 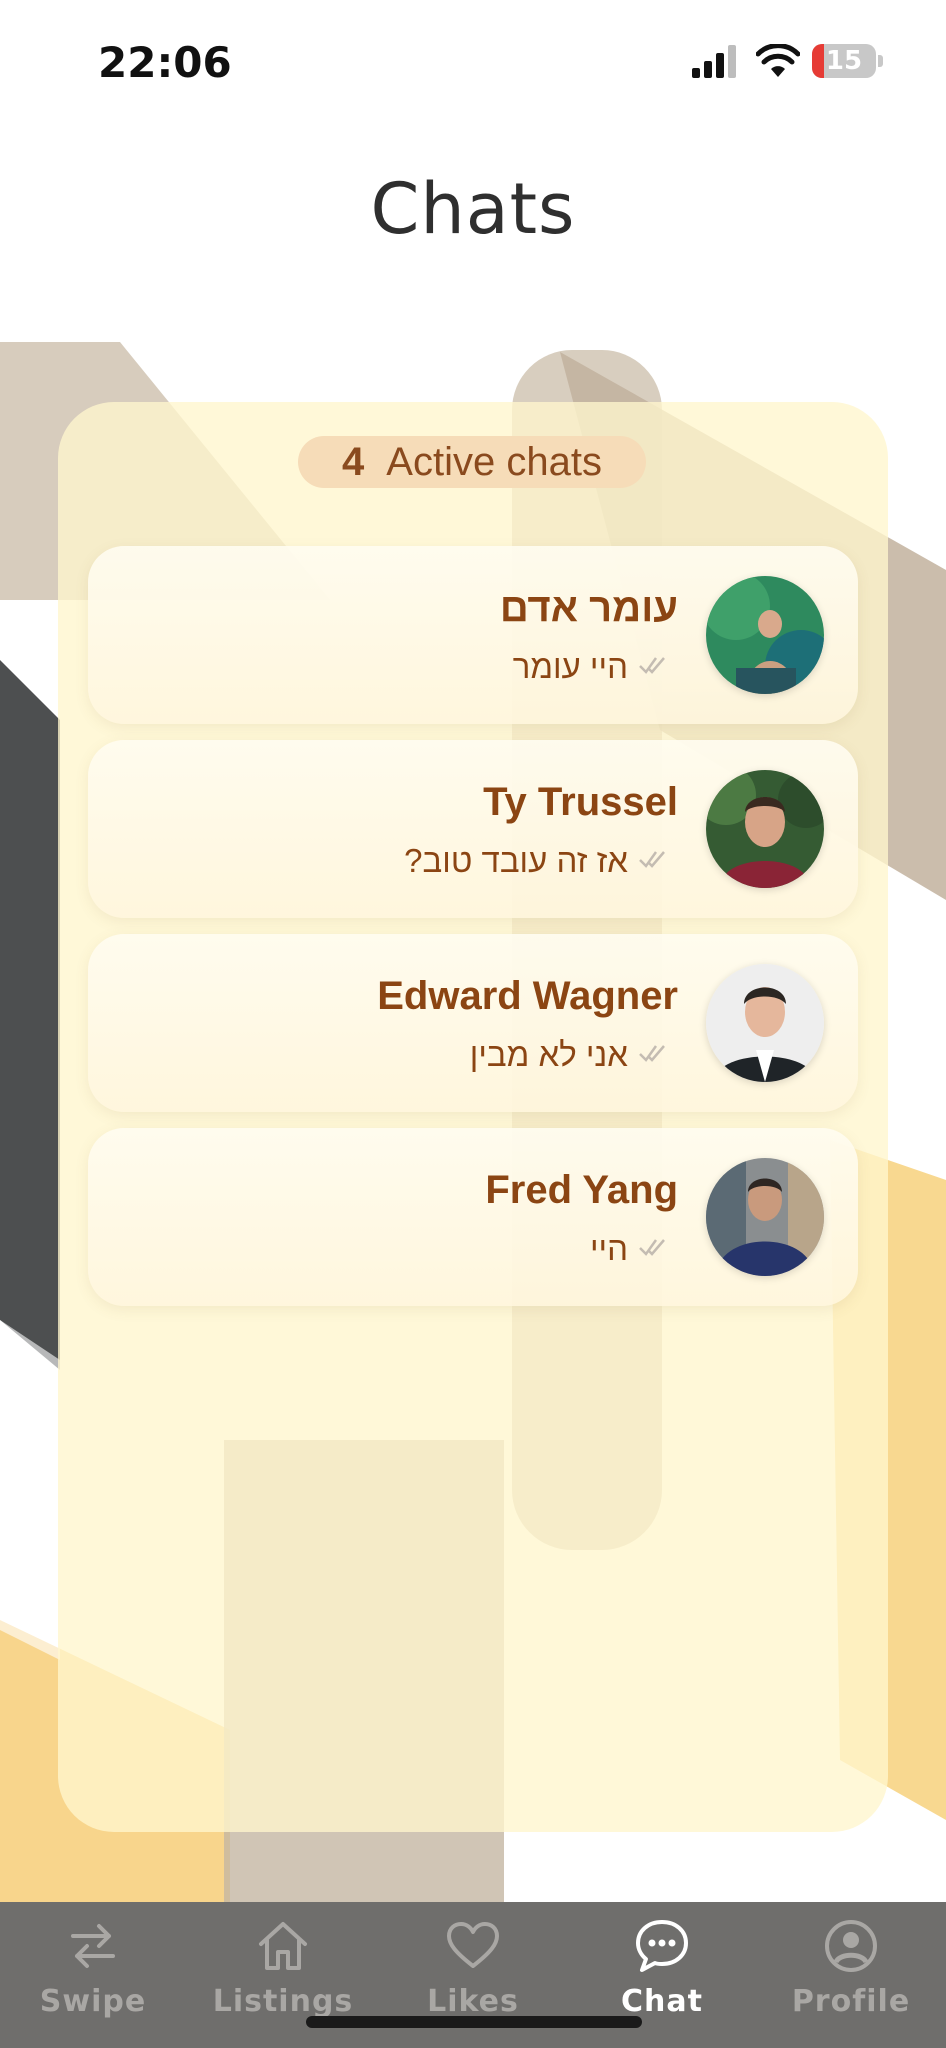 What do you see at coordinates (588, 608) in the screenshot?
I see `chat-contact-name: עומר אדם` at bounding box center [588, 608].